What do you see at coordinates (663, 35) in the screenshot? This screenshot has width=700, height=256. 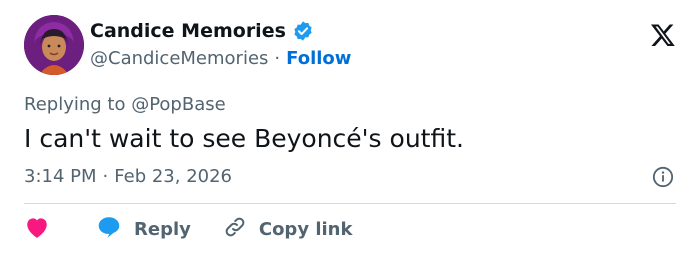 I see `x-logo-icon` at bounding box center [663, 35].